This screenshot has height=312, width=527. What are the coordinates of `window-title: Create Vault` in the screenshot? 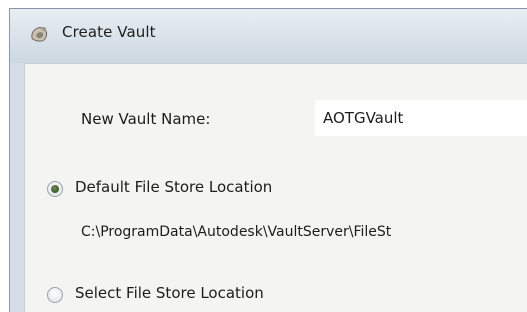 It's located at (109, 32).